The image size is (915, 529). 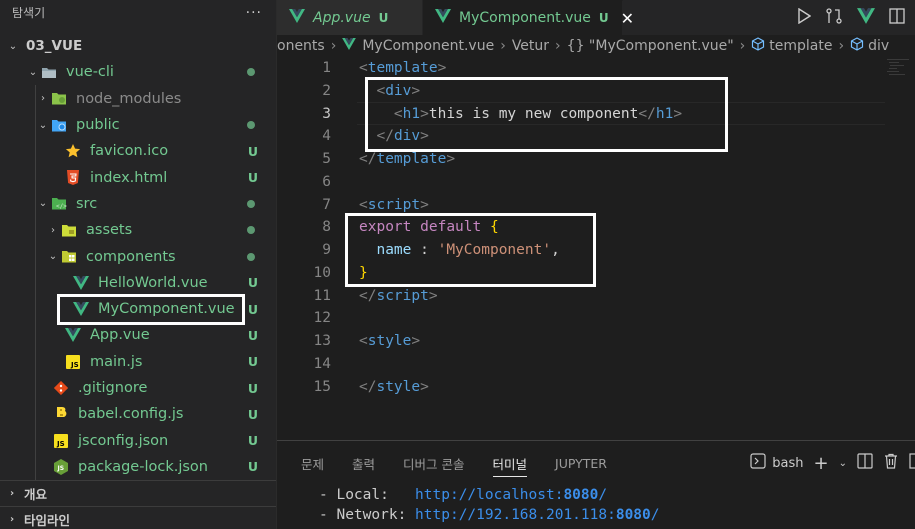 What do you see at coordinates (304, 227) in the screenshot?
I see `line-number-gutter: 1 2 3 4 5 6 7 8 9 10 11 12 13 14 15` at bounding box center [304, 227].